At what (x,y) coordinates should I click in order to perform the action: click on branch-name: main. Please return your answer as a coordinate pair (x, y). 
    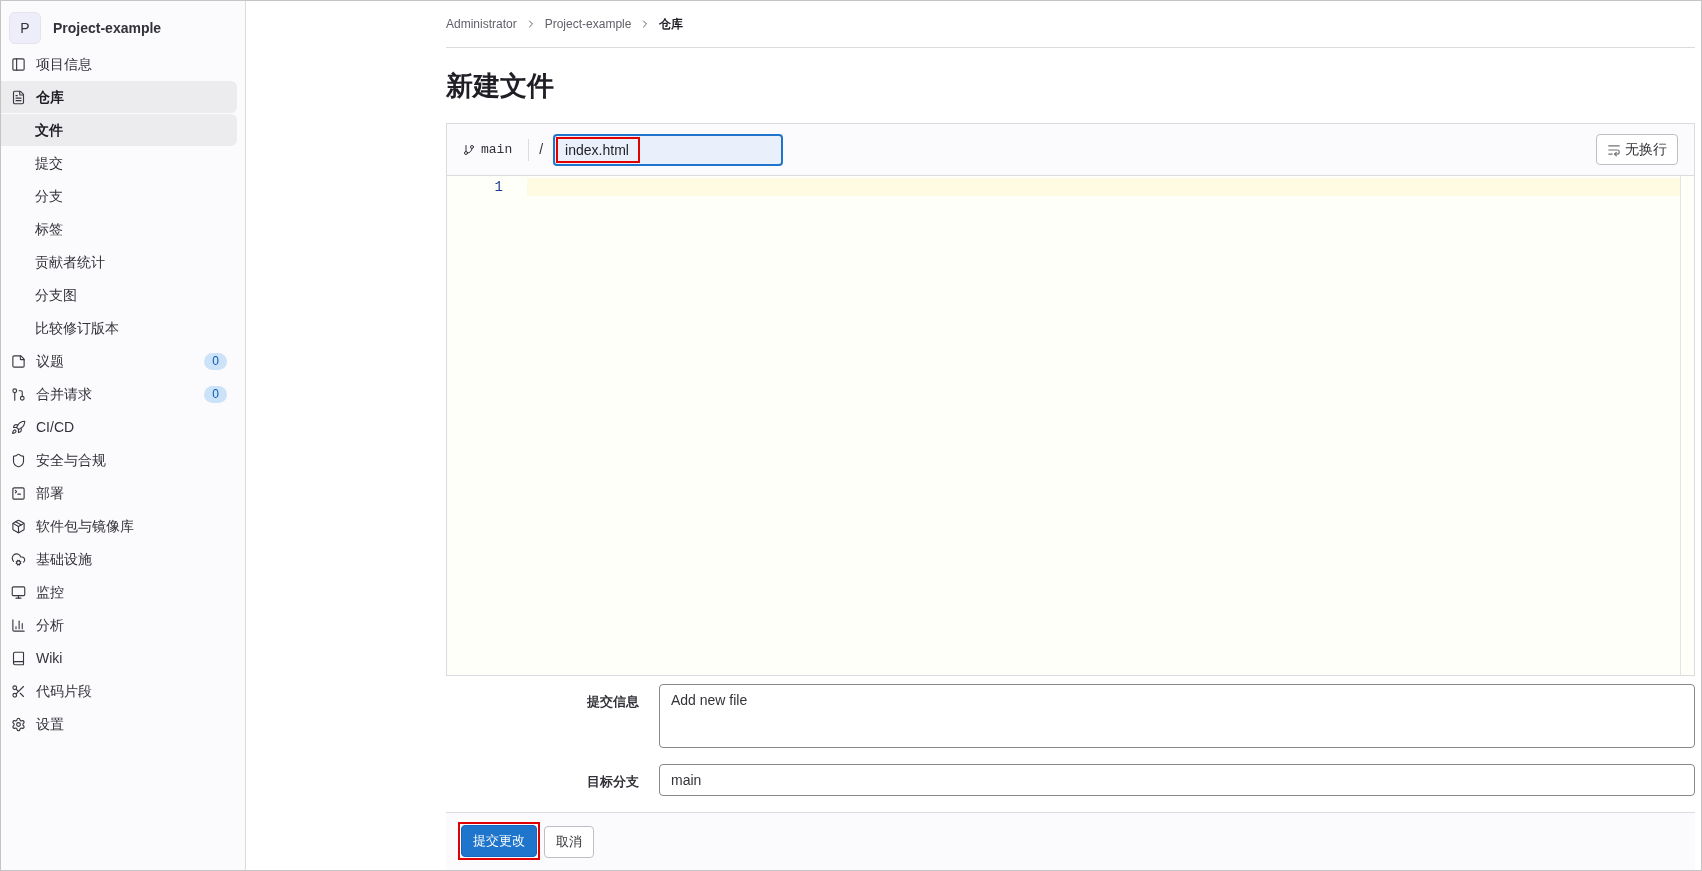
    Looking at the image, I should click on (505, 149).